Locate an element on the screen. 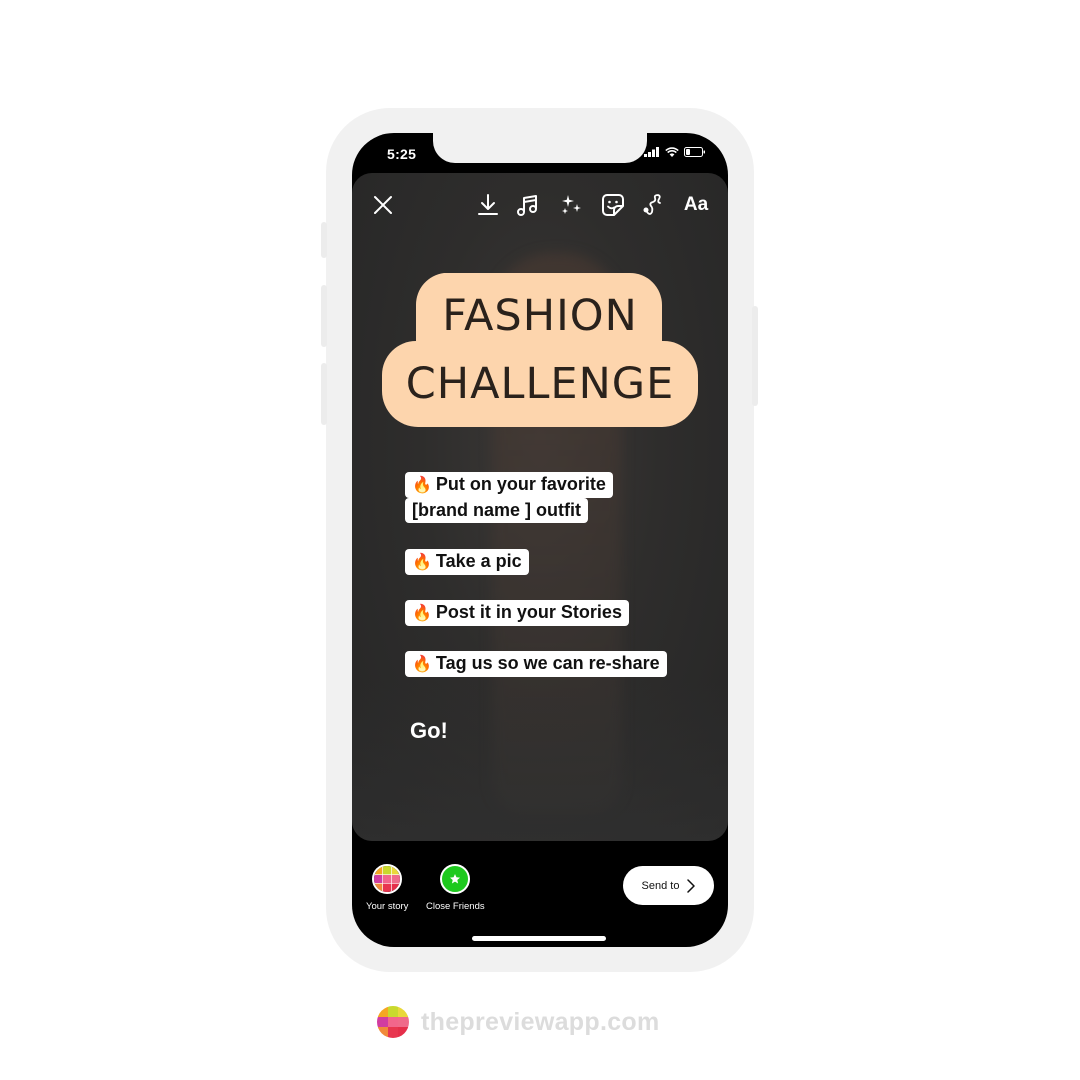  your-story-button: Your story is located at coordinates (387, 888).